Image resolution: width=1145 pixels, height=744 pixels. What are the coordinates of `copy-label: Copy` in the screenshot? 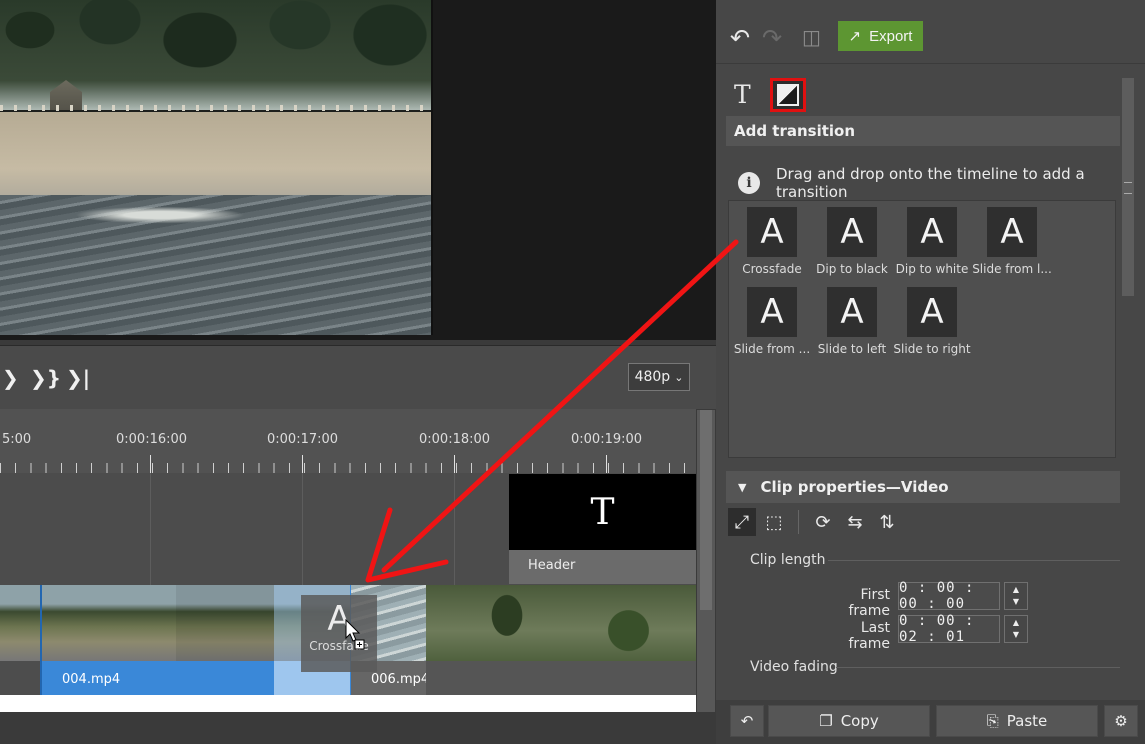 It's located at (859, 721).